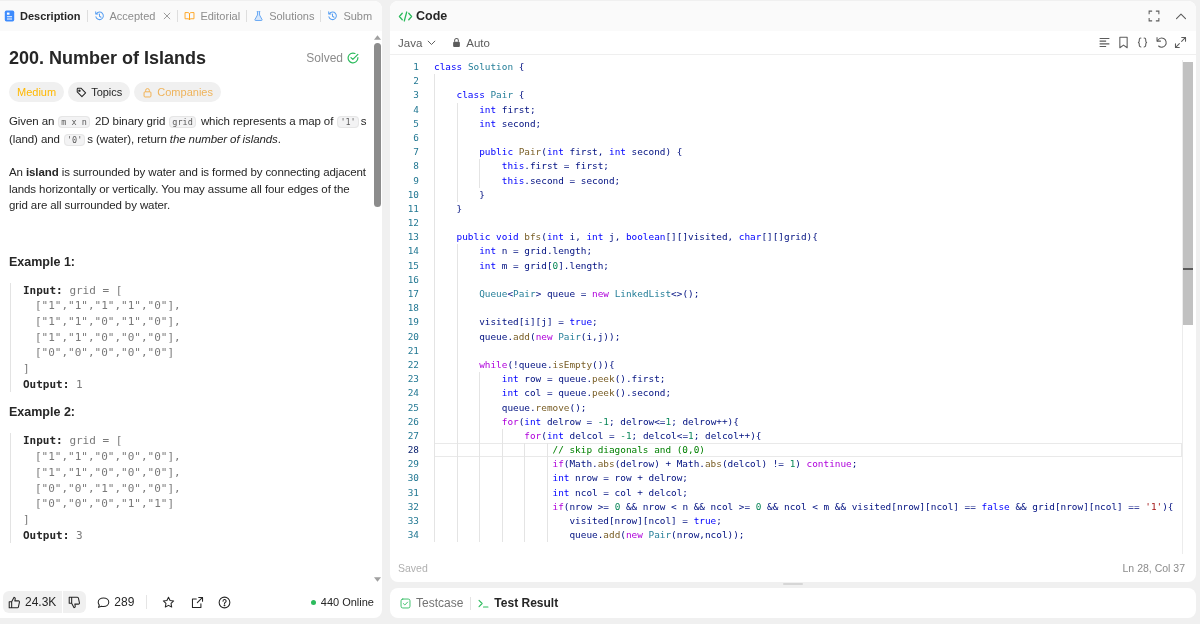 This screenshot has width=1200, height=624. I want to click on expand-icon, so click(1180, 42).